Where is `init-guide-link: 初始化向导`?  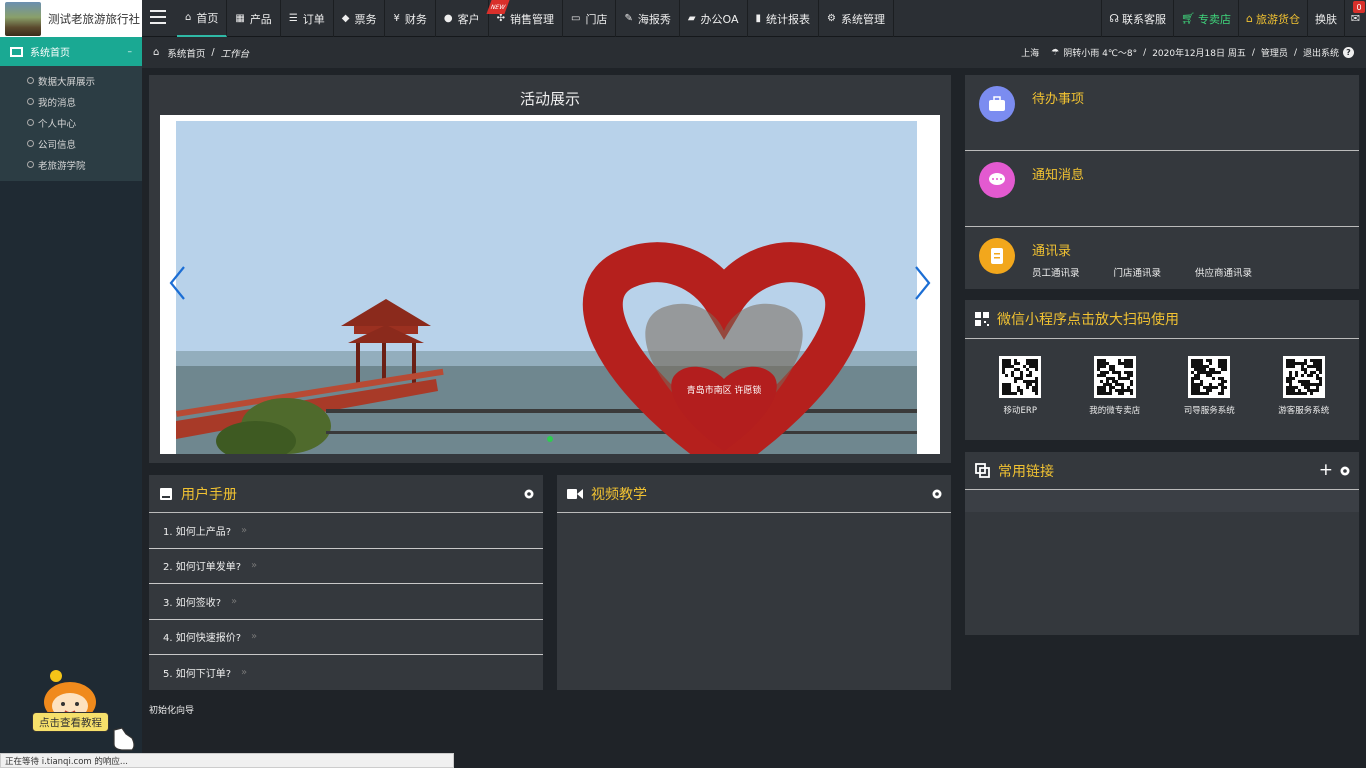 init-guide-link: 初始化向导 is located at coordinates (171, 709).